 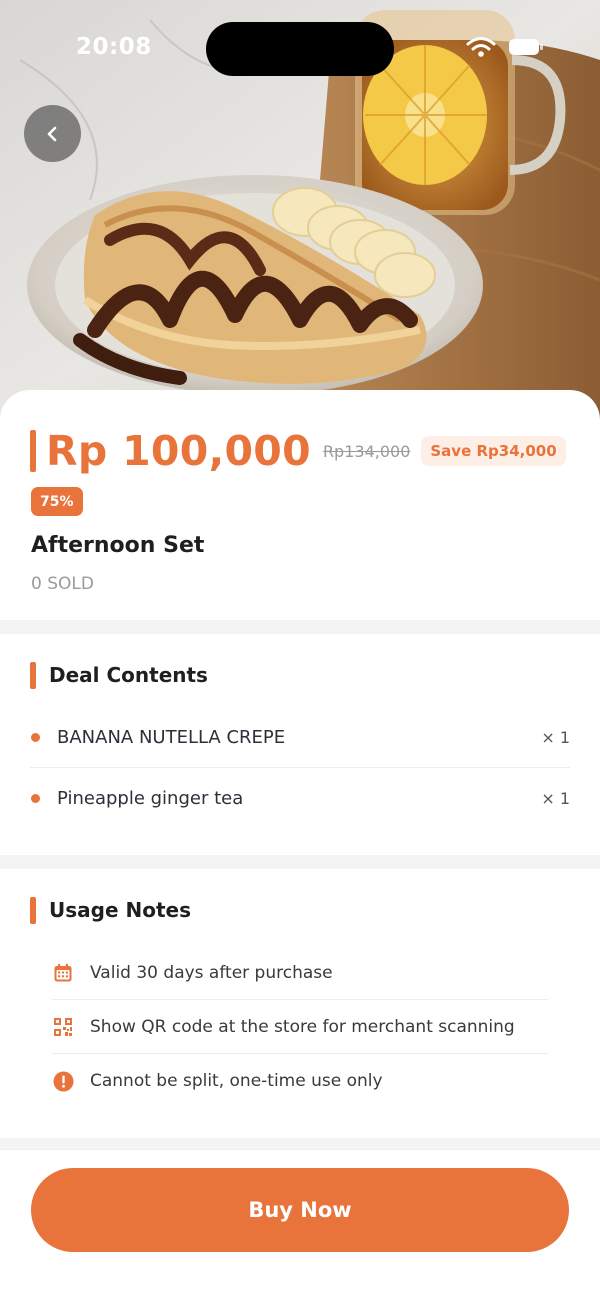 What do you see at coordinates (300, 798) in the screenshot?
I see `deal-item: Pineapple ginger tea × 1` at bounding box center [300, 798].